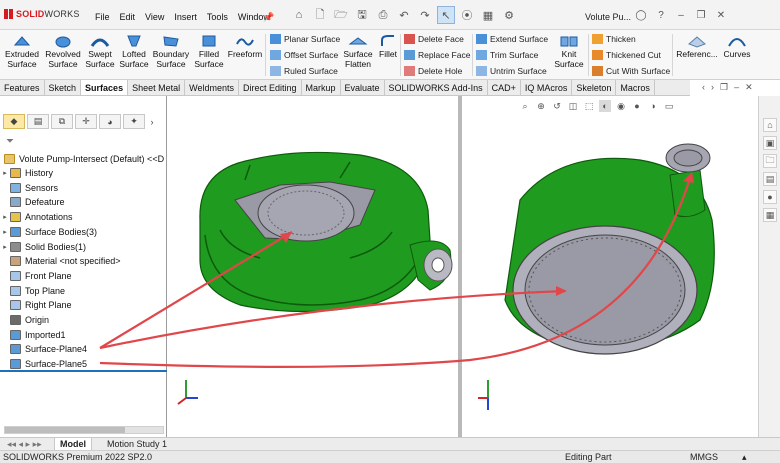 The image size is (780, 463). What do you see at coordinates (770, 197) in the screenshot?
I see `appearances-icon: ●` at bounding box center [770, 197].